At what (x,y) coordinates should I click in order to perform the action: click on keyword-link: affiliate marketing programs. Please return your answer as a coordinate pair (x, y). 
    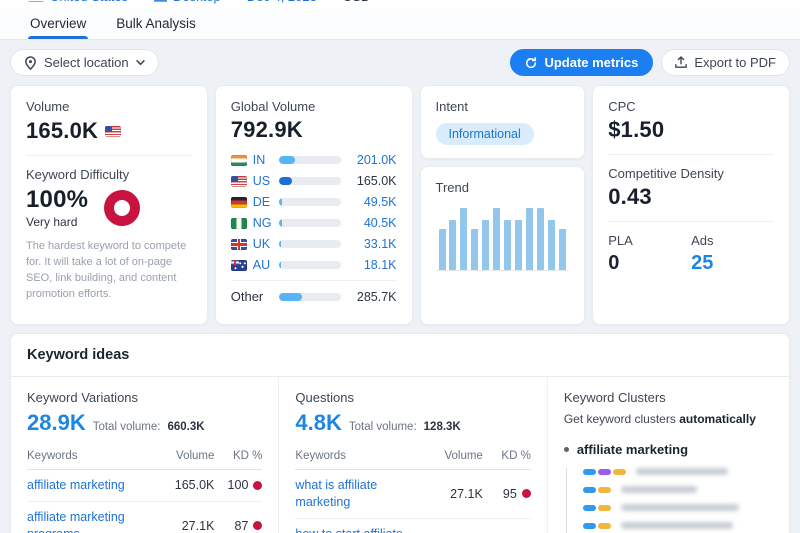
    Looking at the image, I should click on (94, 521).